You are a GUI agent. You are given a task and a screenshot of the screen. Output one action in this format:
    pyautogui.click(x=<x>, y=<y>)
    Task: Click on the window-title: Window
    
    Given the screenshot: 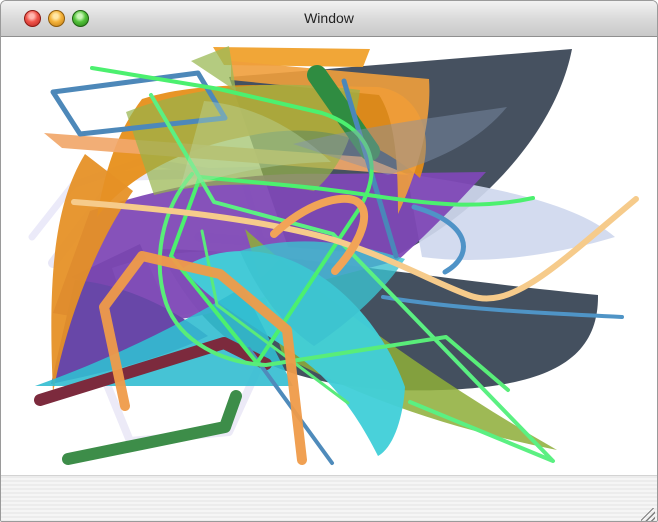 What is the action you would take?
    pyautogui.click(x=329, y=18)
    